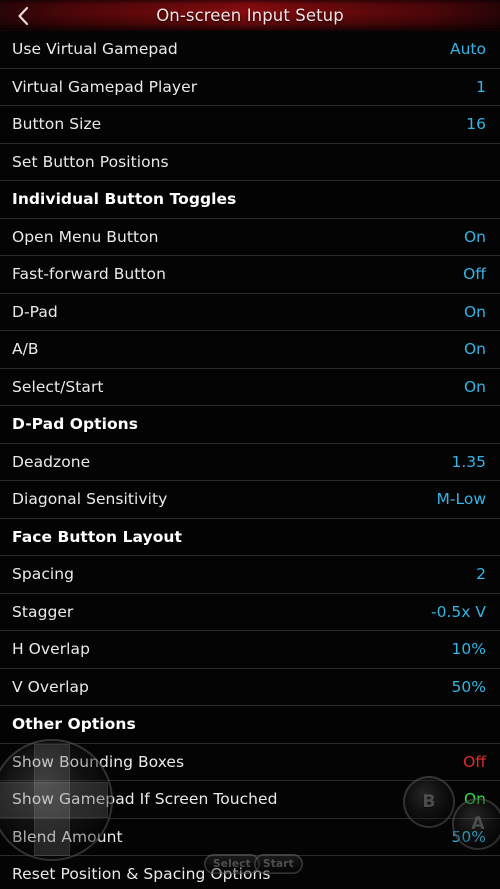 This screenshot has height=889, width=500. Describe the element at coordinates (57, 124) in the screenshot. I see `setting-label: Button Size` at that location.